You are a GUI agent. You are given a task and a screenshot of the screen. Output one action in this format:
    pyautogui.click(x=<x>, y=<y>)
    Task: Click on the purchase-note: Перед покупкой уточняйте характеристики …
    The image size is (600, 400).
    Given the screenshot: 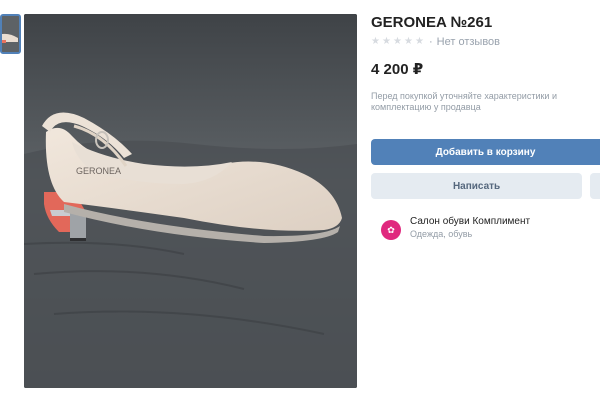 What is the action you would take?
    pyautogui.click(x=464, y=101)
    